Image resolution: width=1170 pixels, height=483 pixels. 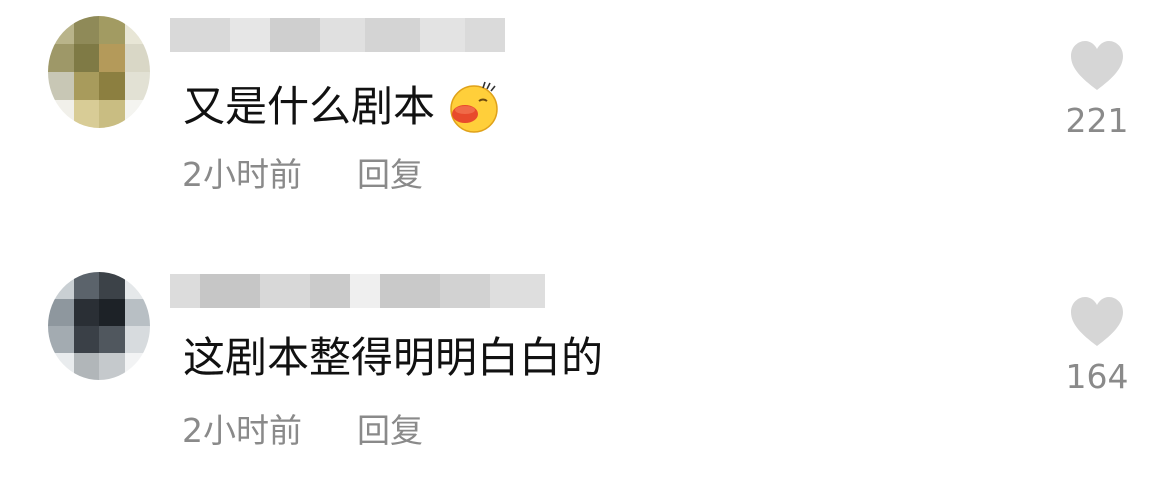 I want to click on like-group: 221, so click(x=1097, y=88).